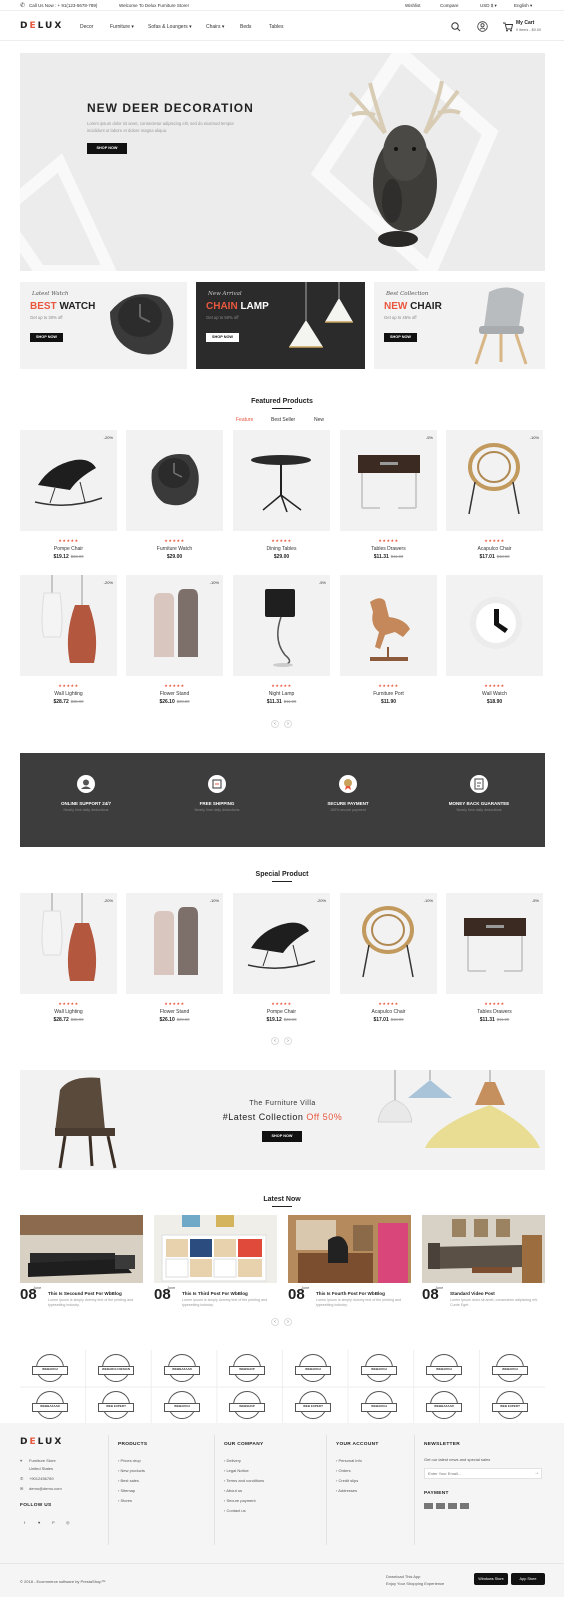 This screenshot has height=1597, width=564. I want to click on search-icon, so click(456, 27).